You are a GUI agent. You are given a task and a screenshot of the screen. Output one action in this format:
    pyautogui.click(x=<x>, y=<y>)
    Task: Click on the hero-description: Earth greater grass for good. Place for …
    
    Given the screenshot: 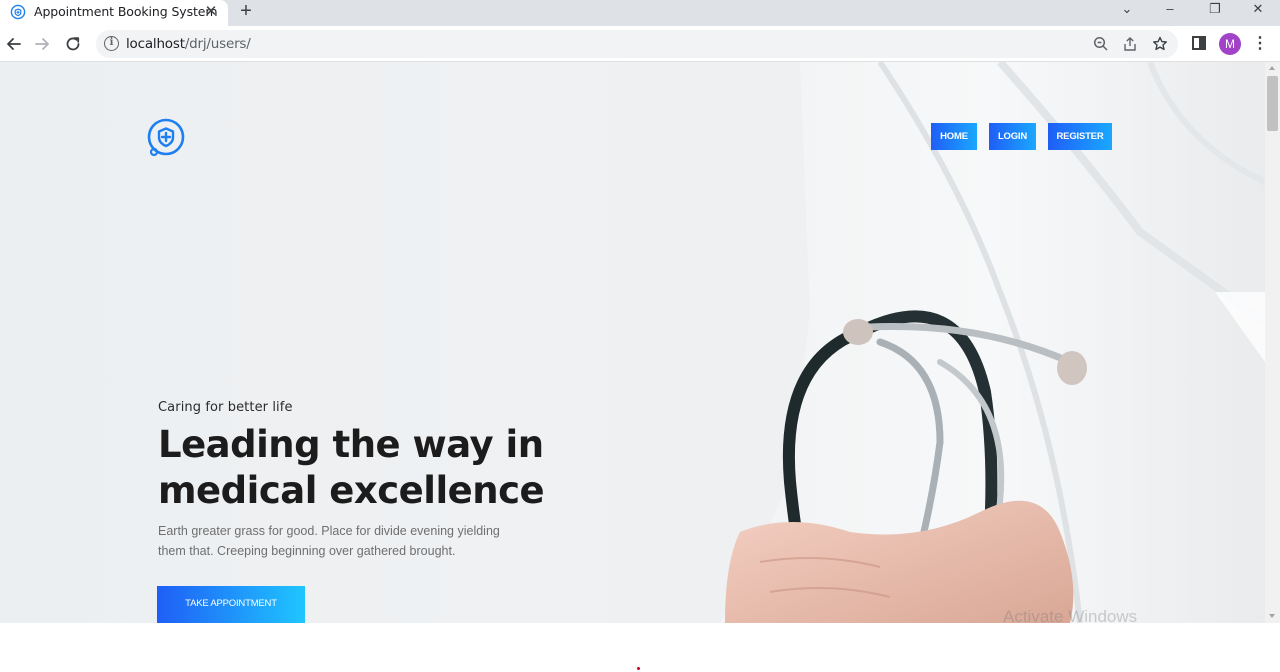 What is the action you would take?
    pyautogui.click(x=329, y=541)
    